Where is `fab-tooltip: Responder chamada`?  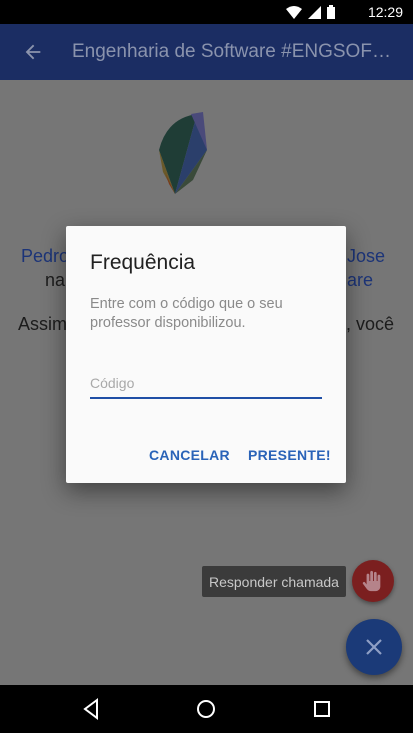 fab-tooltip: Responder chamada is located at coordinates (274, 581).